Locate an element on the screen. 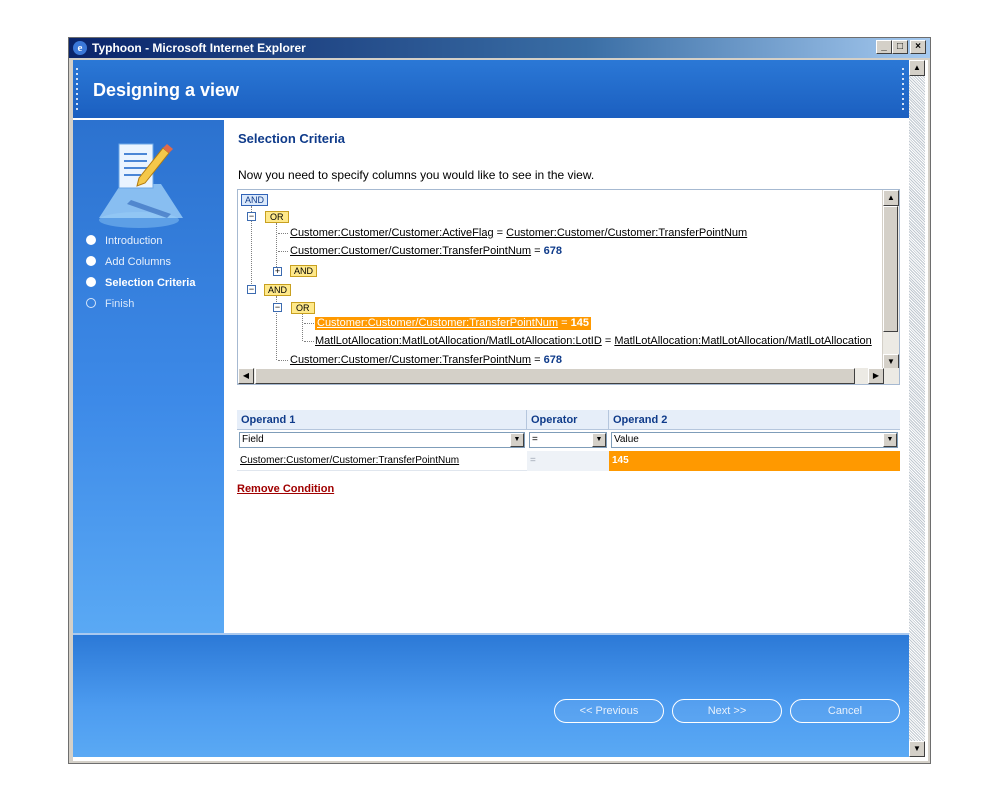  column-header-operator: Operator is located at coordinates (568, 420).